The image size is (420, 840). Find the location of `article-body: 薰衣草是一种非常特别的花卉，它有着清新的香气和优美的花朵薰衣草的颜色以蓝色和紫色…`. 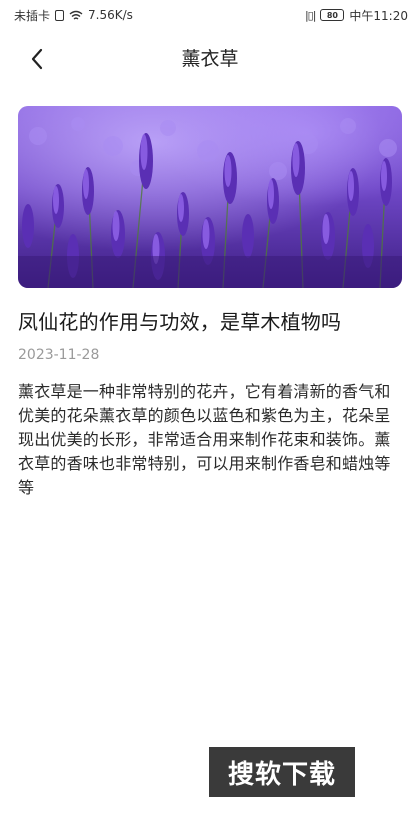

article-body: 薰衣草是一种非常特别的花卉，它有着清新的香气和优美的花朵薰衣草的颜色以蓝色和紫色… is located at coordinates (204, 439).